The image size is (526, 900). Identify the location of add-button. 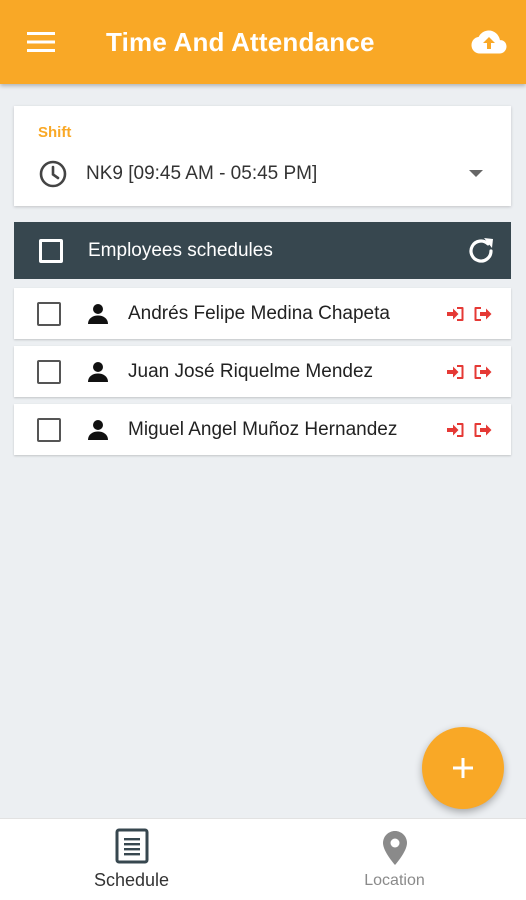
(463, 768).